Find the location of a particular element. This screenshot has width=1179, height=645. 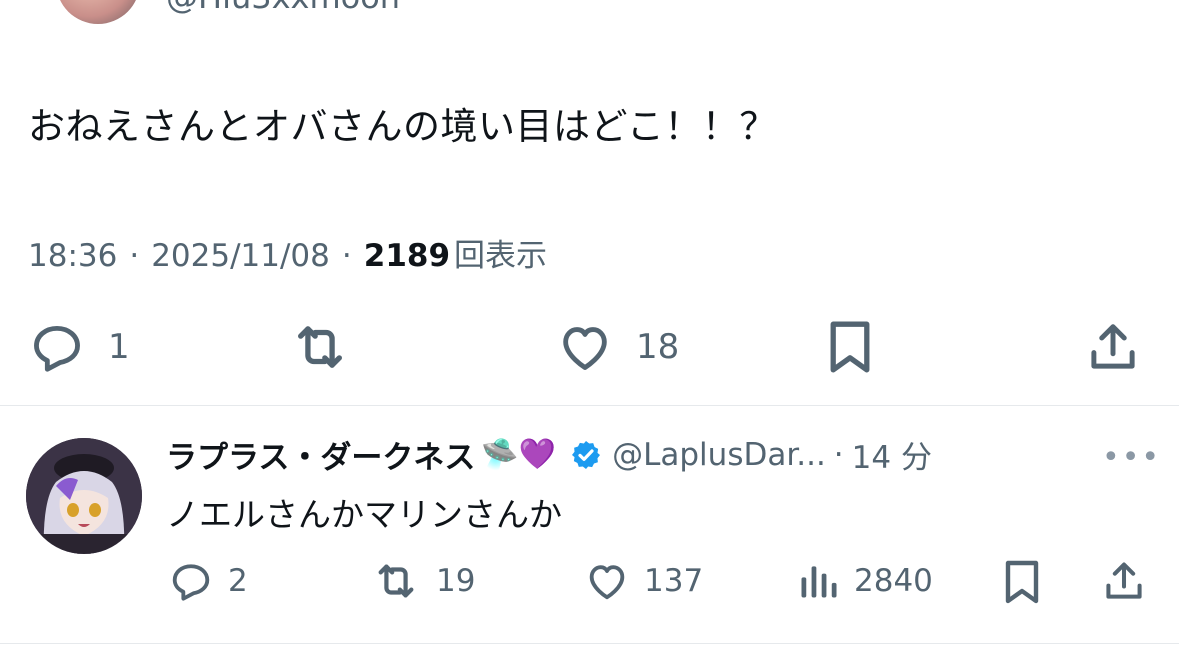

like-count: 18 is located at coordinates (658, 347).